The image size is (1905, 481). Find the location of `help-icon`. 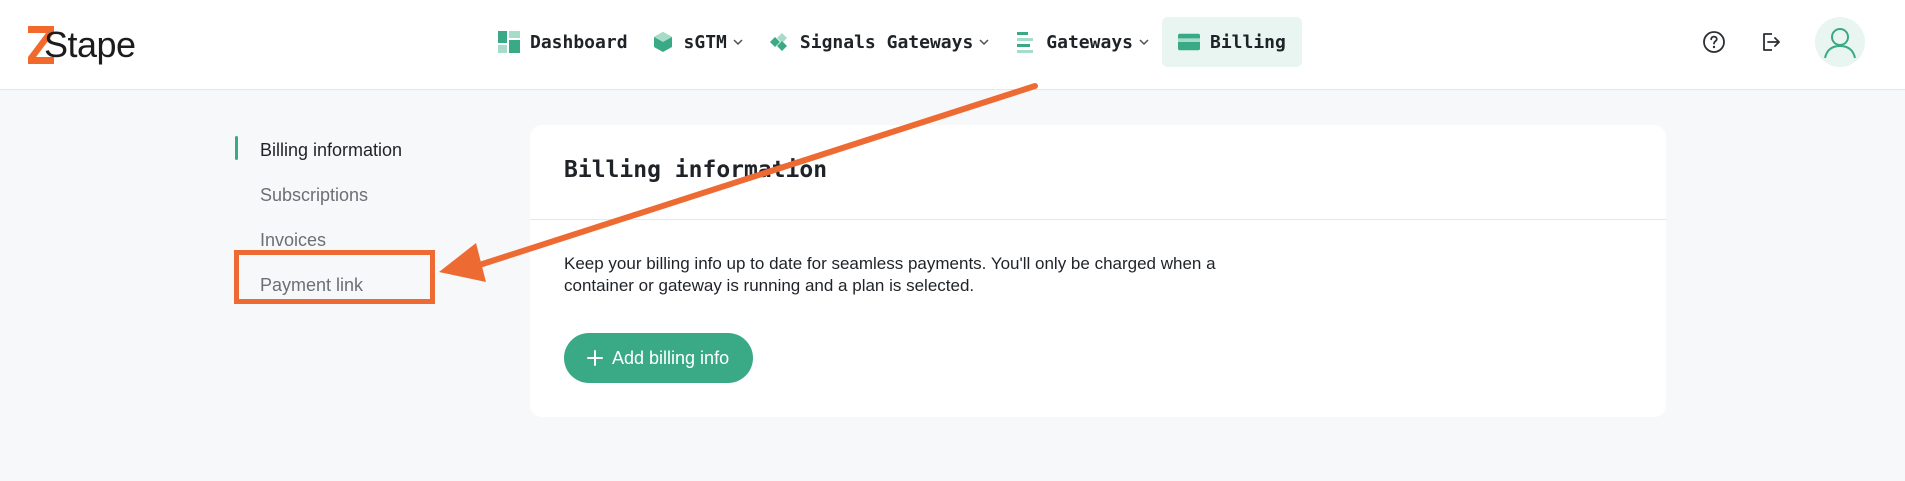

help-icon is located at coordinates (1714, 42).